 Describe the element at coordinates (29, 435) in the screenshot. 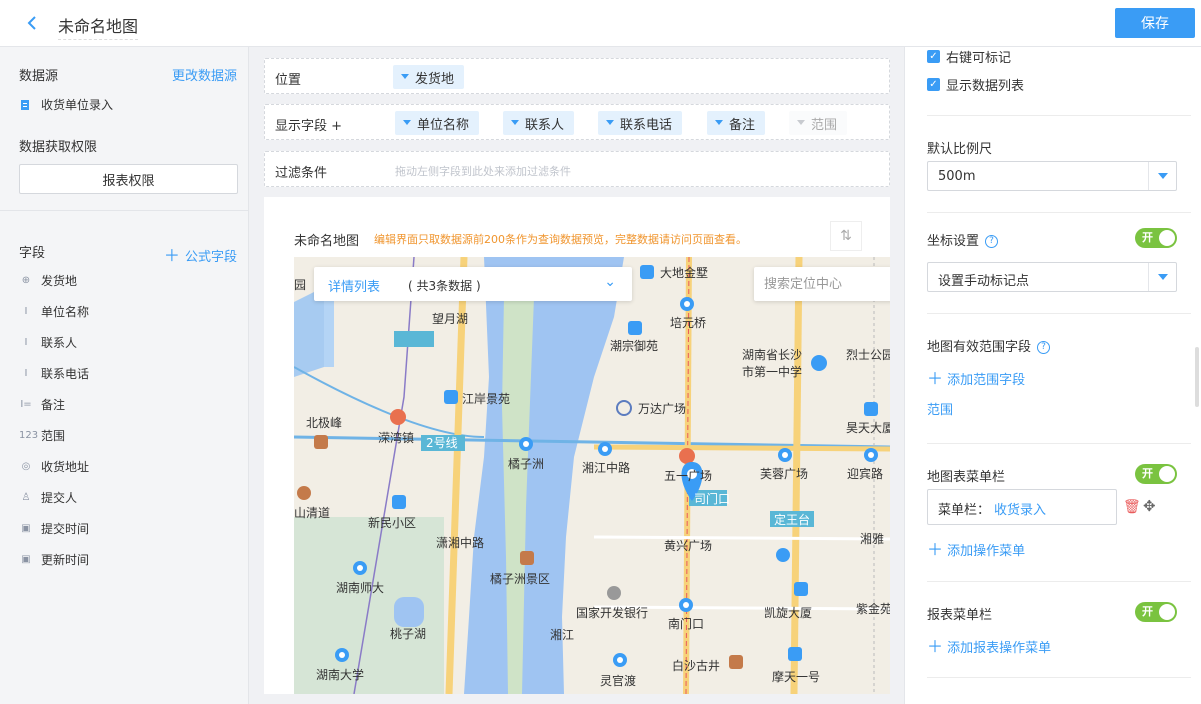

I see `field-type-icon: 123` at that location.